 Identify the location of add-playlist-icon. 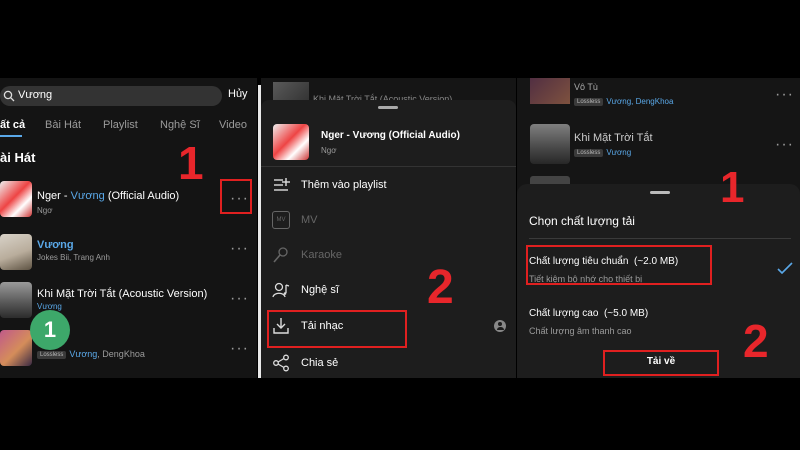
(282, 184).